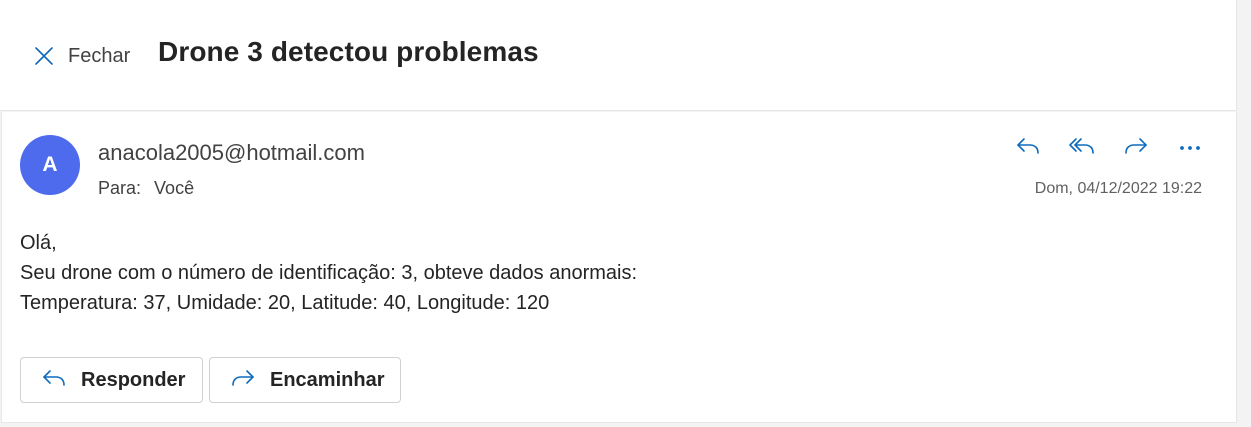 This screenshot has height=427, width=1251. What do you see at coordinates (133, 379) in the screenshot?
I see `reply-label: Responder` at bounding box center [133, 379].